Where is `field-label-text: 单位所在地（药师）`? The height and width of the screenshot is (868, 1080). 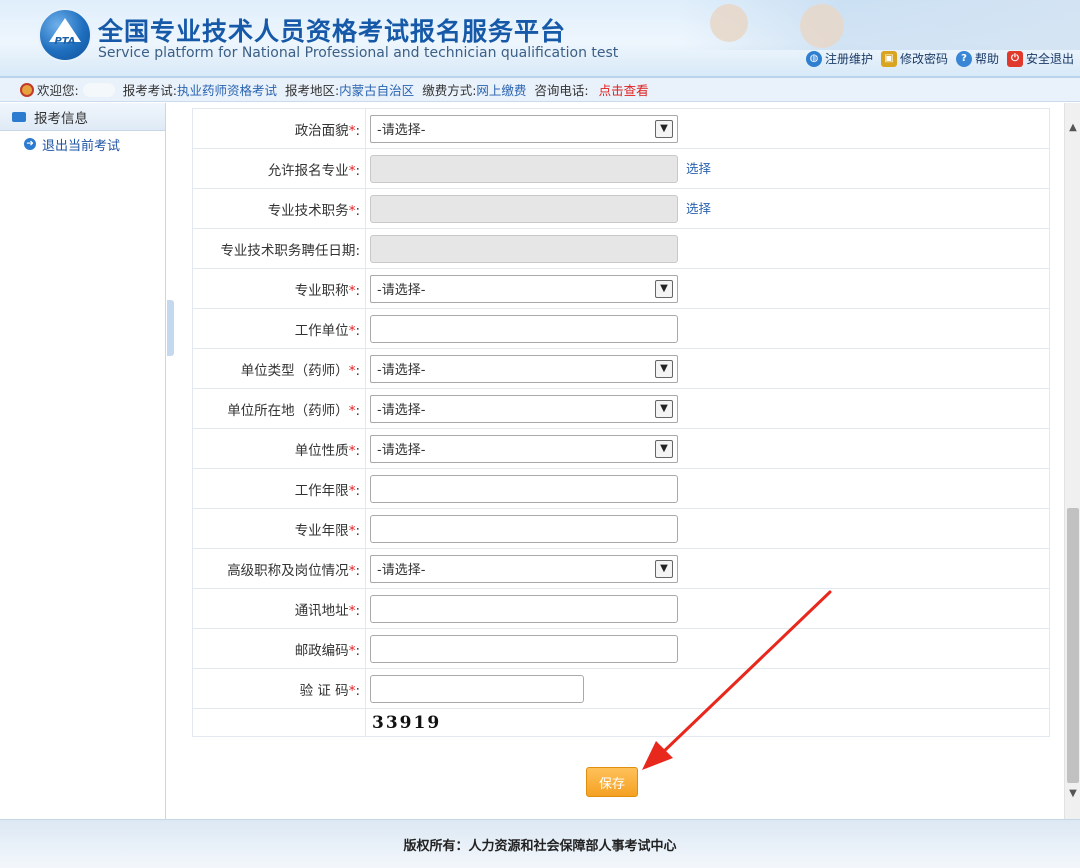
field-label-text: 单位所在地（药师） is located at coordinates (288, 410).